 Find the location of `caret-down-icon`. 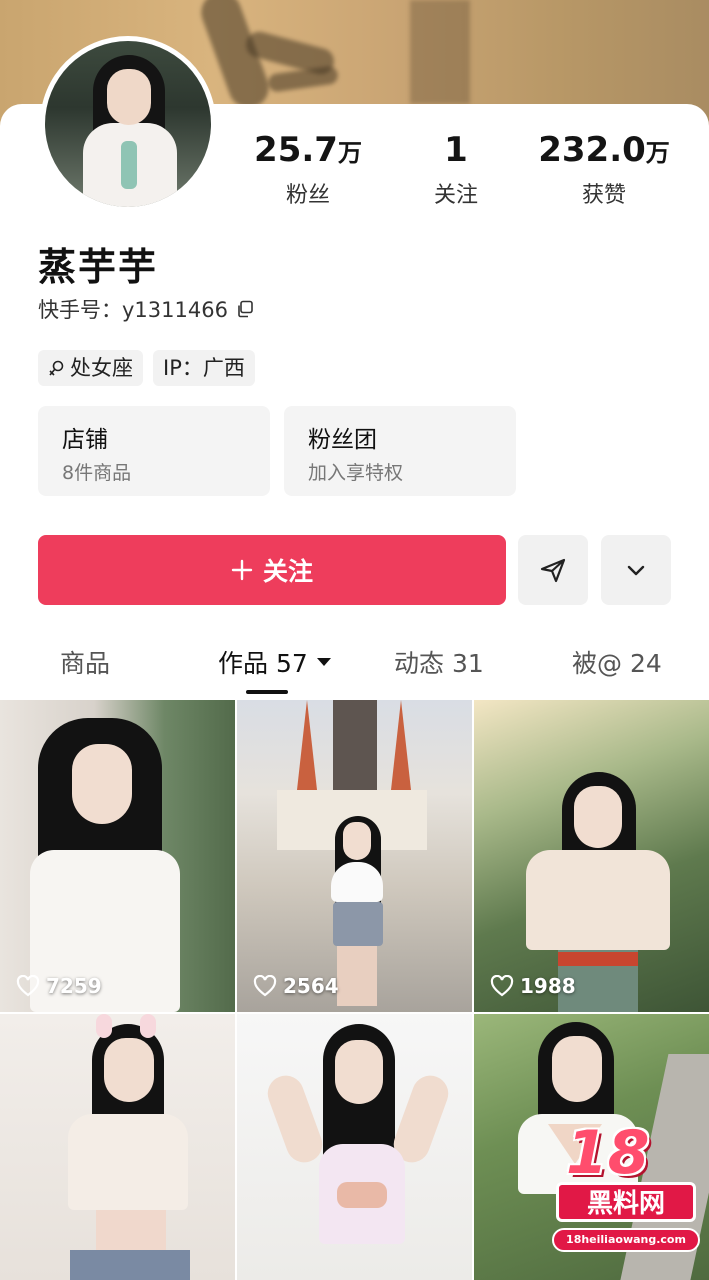

caret-down-icon is located at coordinates (323, 662).